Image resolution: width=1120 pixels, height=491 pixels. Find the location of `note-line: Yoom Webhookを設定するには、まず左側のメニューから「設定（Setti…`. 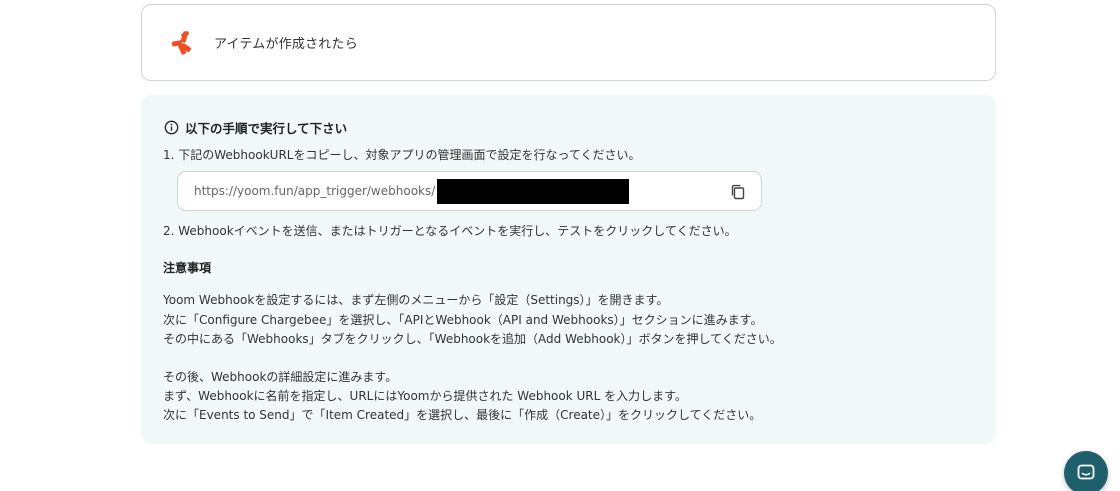

note-line: Yoom Webhookを設定するには、まず左側のメニューから「設定（Setti… is located at coordinates (416, 300).